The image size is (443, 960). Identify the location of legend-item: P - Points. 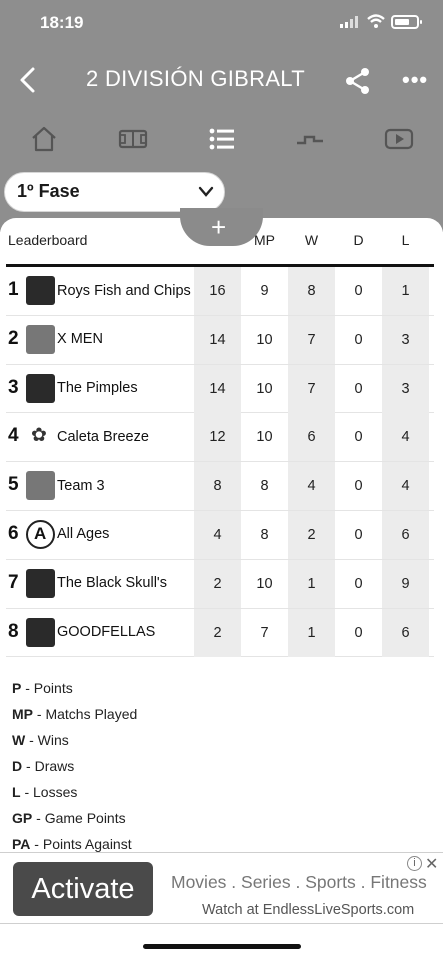
(42, 688).